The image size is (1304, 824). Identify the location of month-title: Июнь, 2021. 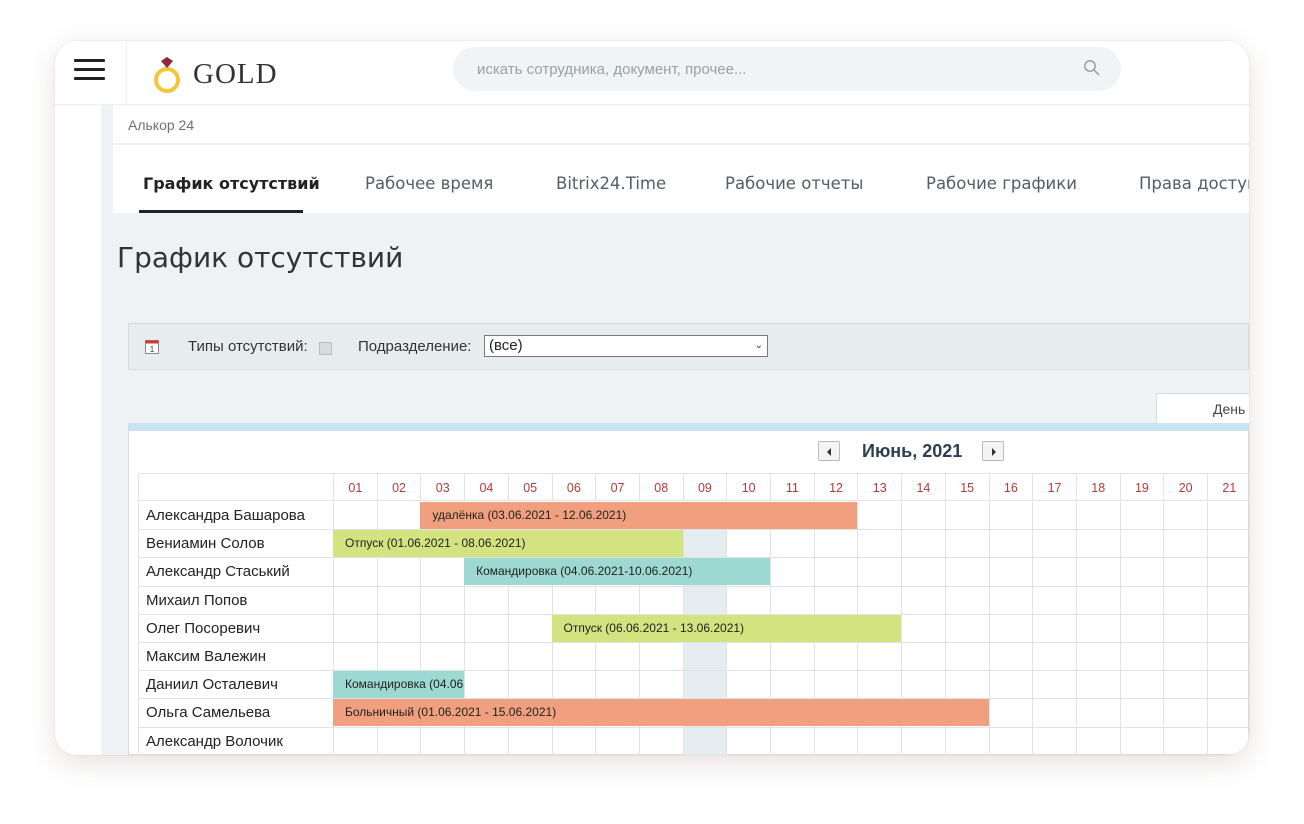
(912, 451).